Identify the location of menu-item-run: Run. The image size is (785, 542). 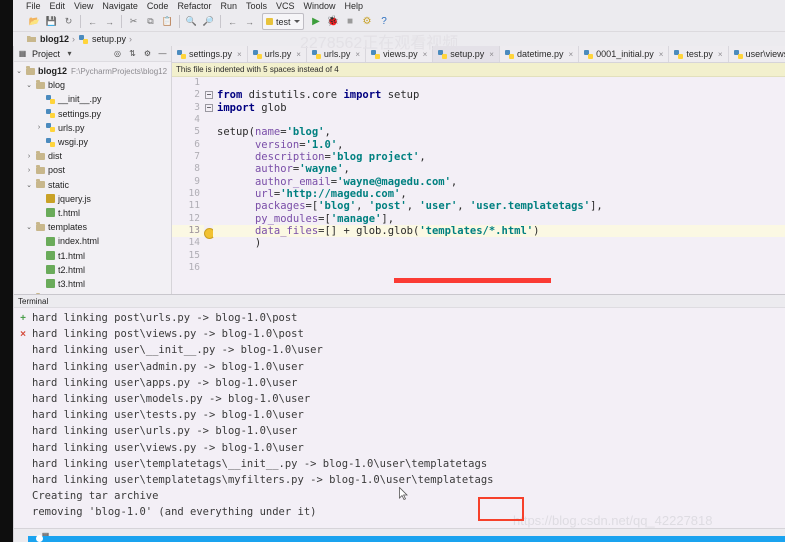
(228, 6).